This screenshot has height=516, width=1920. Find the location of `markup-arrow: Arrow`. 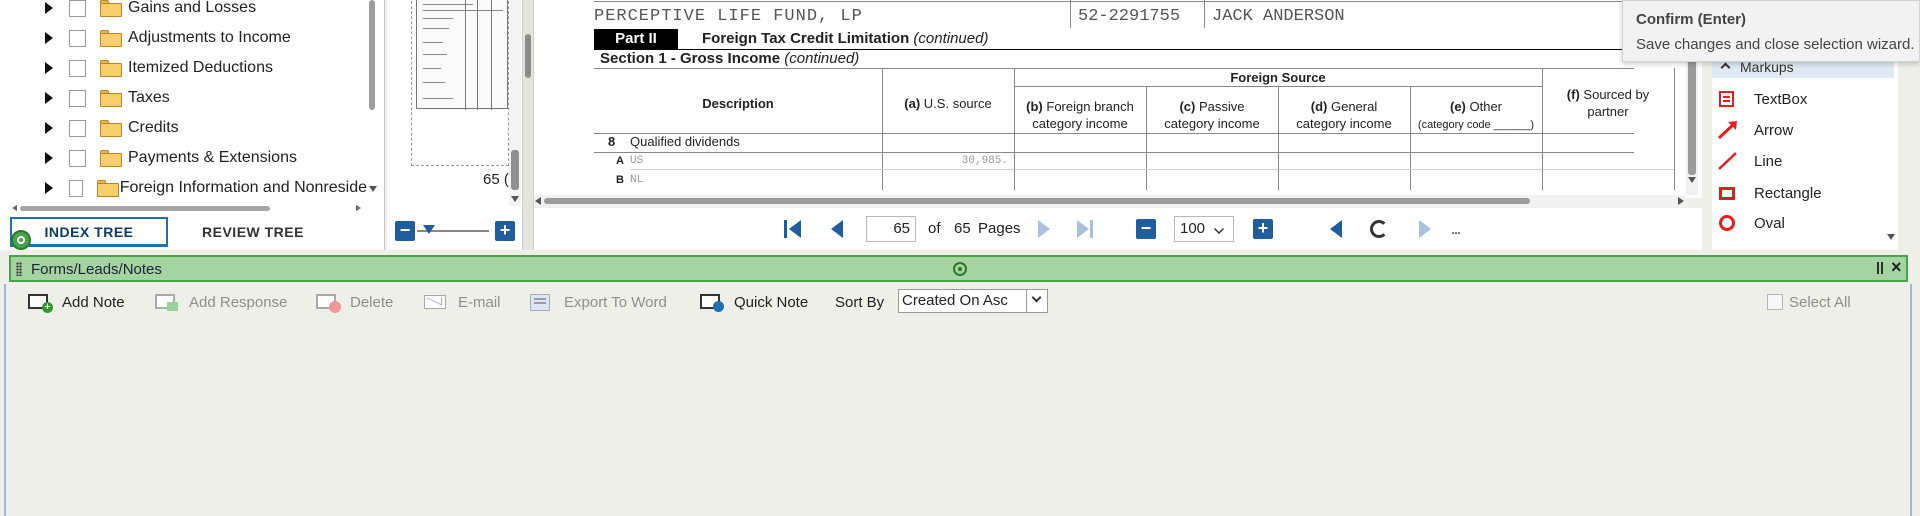

markup-arrow: Arrow is located at coordinates (1801, 130).